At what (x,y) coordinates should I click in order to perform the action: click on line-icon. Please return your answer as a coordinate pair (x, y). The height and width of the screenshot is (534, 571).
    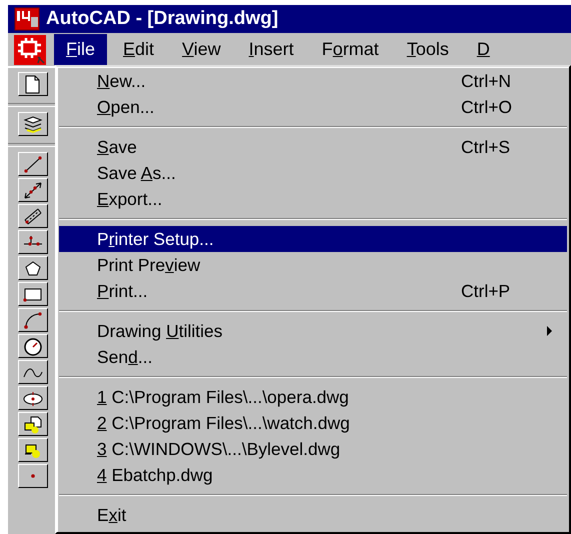
    Looking at the image, I should click on (33, 164).